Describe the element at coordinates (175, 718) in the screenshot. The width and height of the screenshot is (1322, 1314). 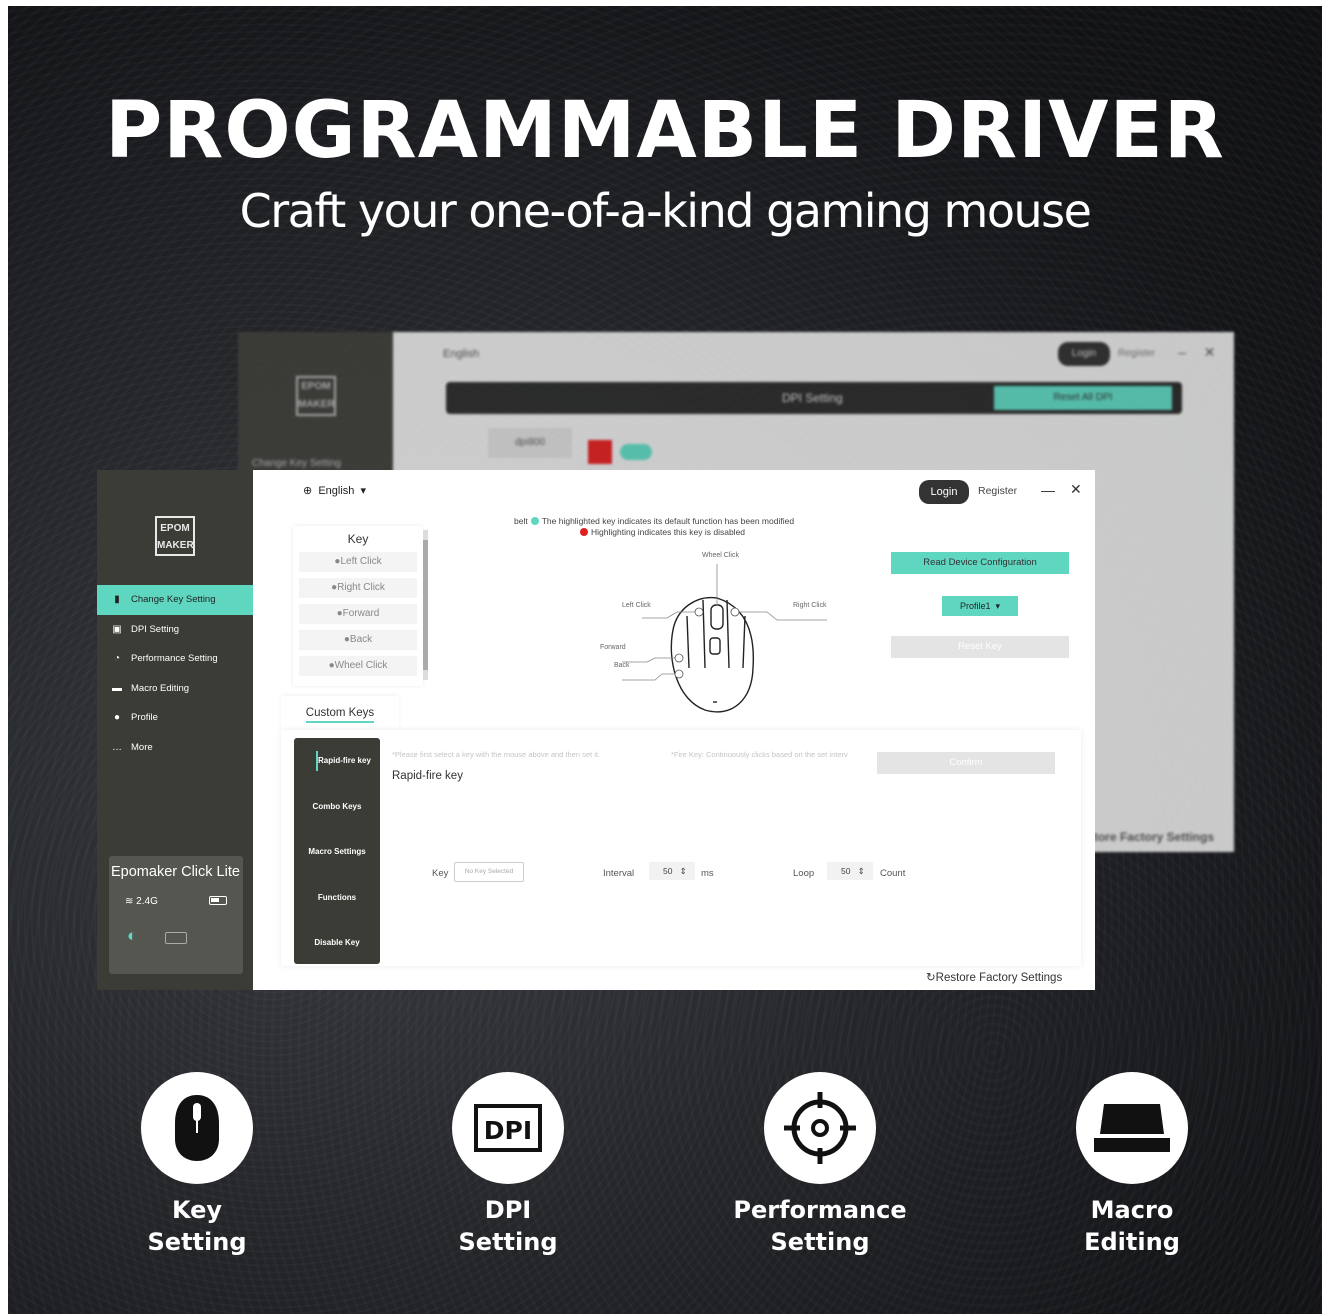
I see `sidebar-item-profile: ● Profile` at that location.